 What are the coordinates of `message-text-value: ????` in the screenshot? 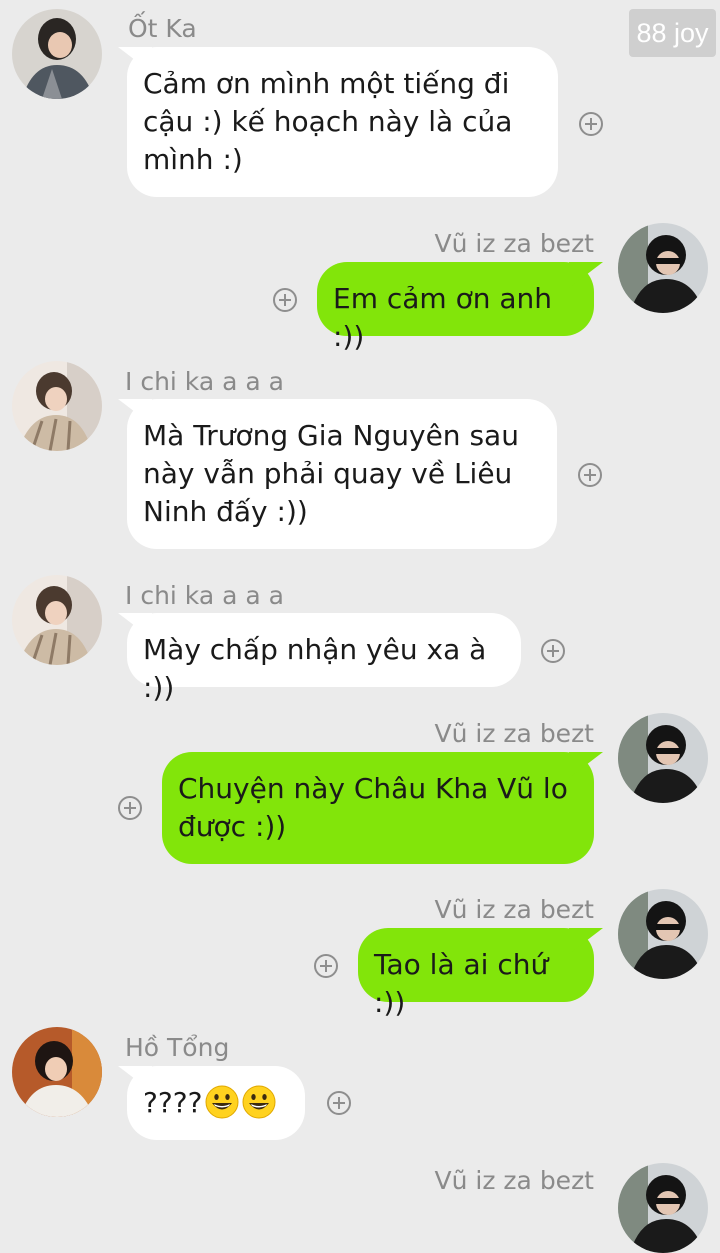 It's located at (173, 1102).